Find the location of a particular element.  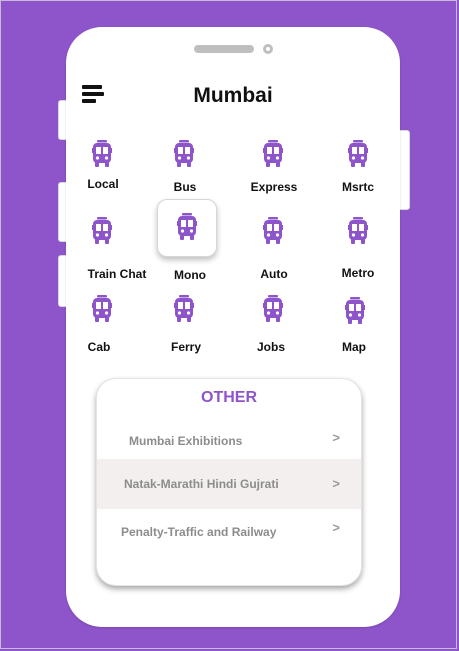

hamburger-menu-icon is located at coordinates (93, 94).